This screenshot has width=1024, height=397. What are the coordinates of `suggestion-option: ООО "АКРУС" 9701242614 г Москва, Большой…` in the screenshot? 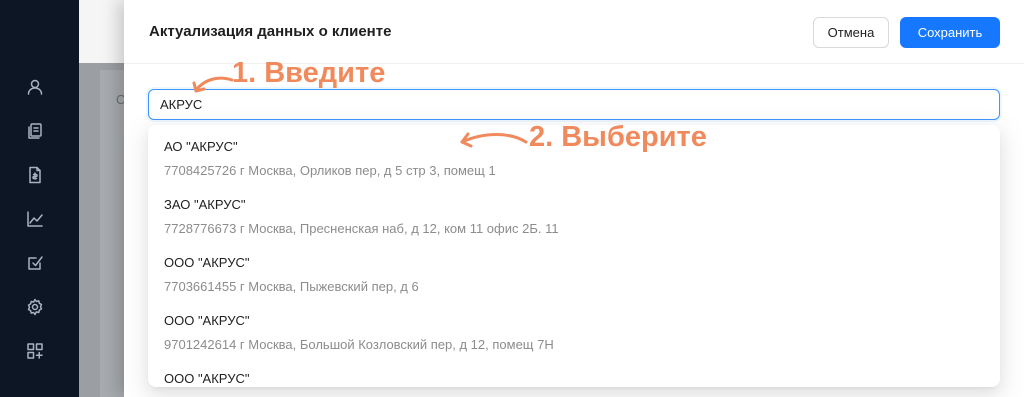 It's located at (574, 328).